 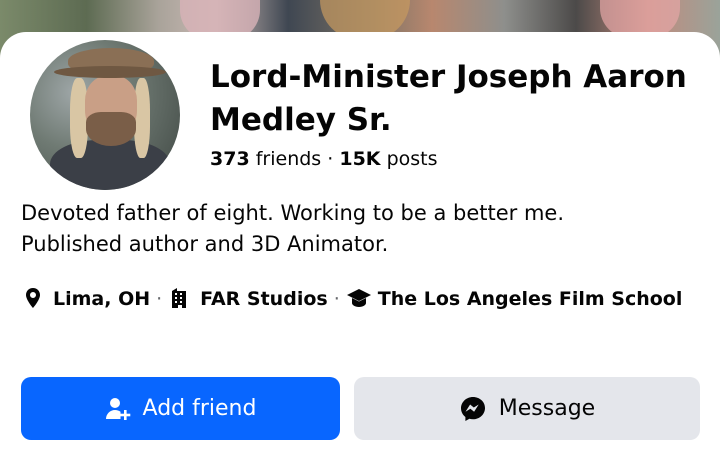 What do you see at coordinates (181, 298) in the screenshot?
I see `building-icon` at bounding box center [181, 298].